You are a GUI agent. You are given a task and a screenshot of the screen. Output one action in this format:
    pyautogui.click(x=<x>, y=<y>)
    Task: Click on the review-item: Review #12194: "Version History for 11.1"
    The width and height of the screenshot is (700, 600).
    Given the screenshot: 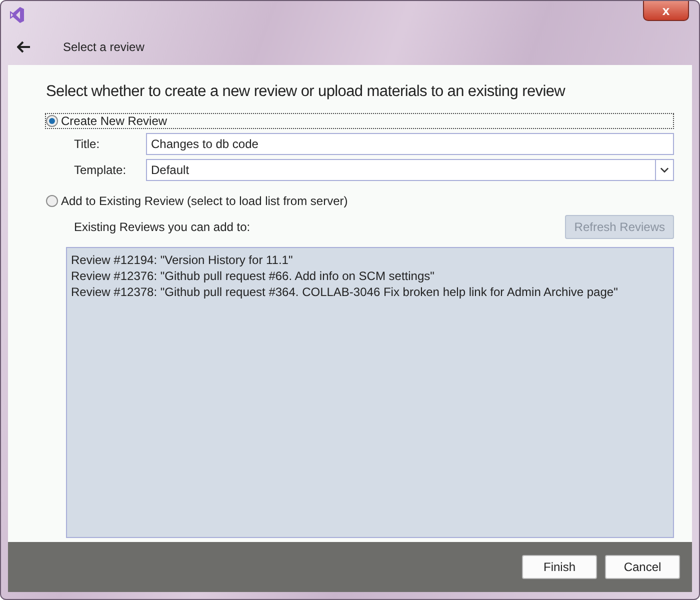 What is the action you would take?
    pyautogui.click(x=182, y=260)
    